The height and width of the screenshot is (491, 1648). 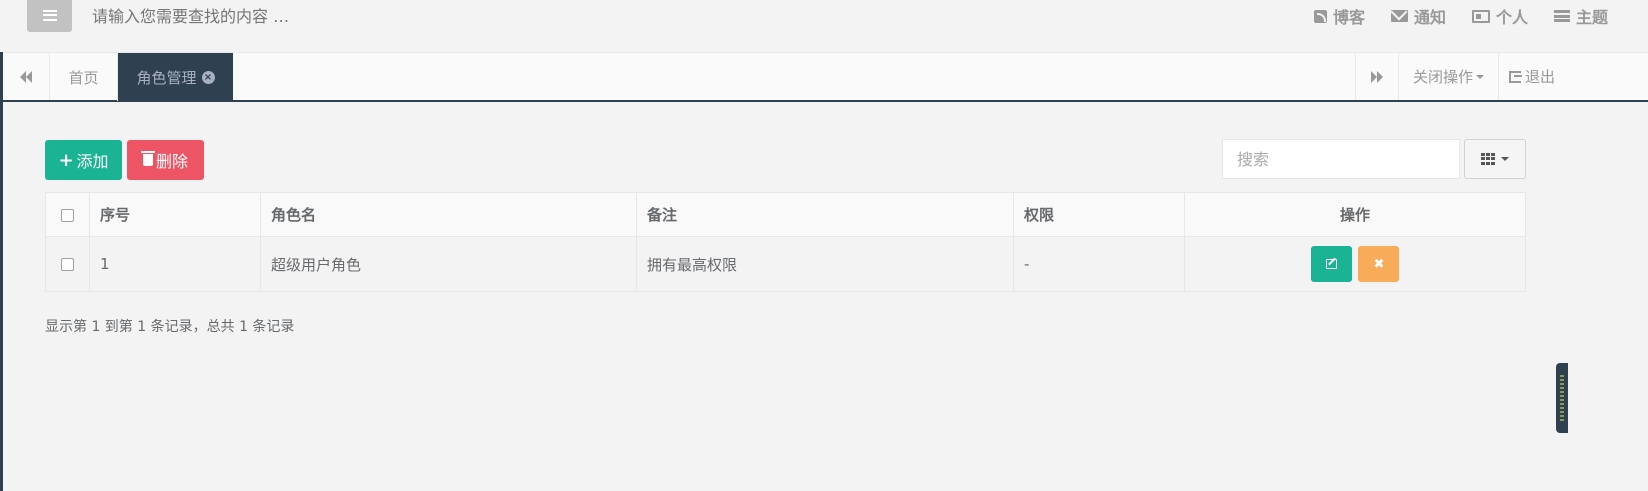 What do you see at coordinates (208, 77) in the screenshot?
I see `tab-close-icon: ×` at bounding box center [208, 77].